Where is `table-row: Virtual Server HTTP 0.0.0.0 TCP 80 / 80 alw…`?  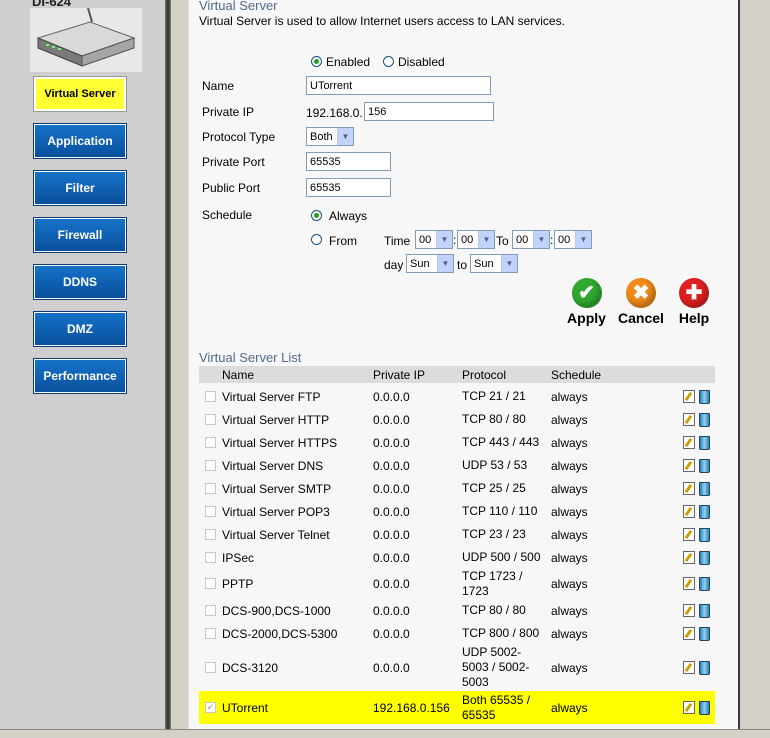
table-row: Virtual Server HTTP 0.0.0.0 TCP 80 / 80 alw… is located at coordinates (457, 419).